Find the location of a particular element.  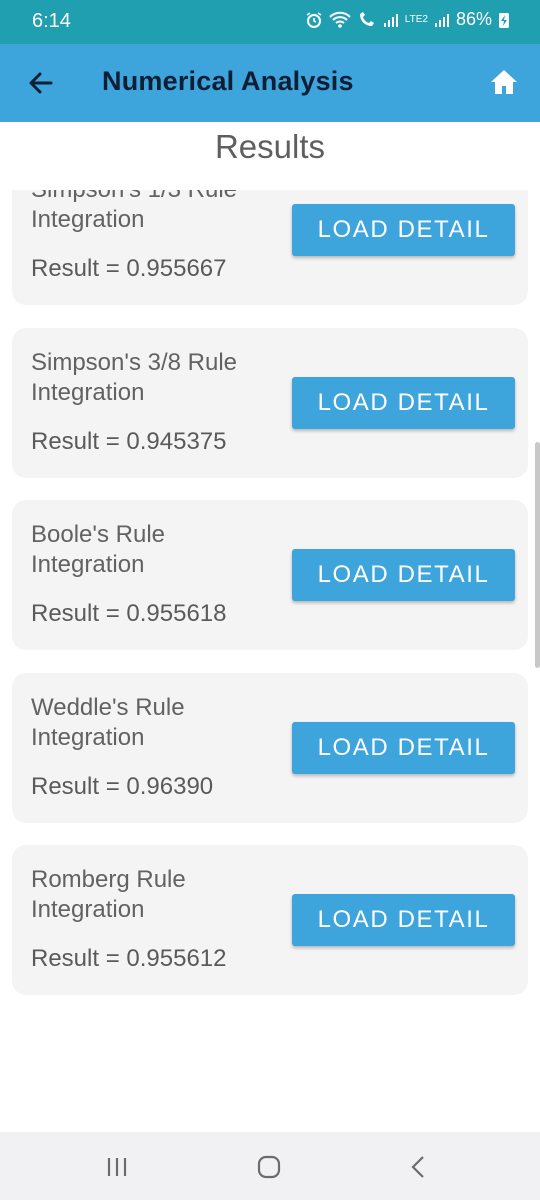

method-name: Simpson's 3/8 Rule Integration is located at coordinates (134, 377).